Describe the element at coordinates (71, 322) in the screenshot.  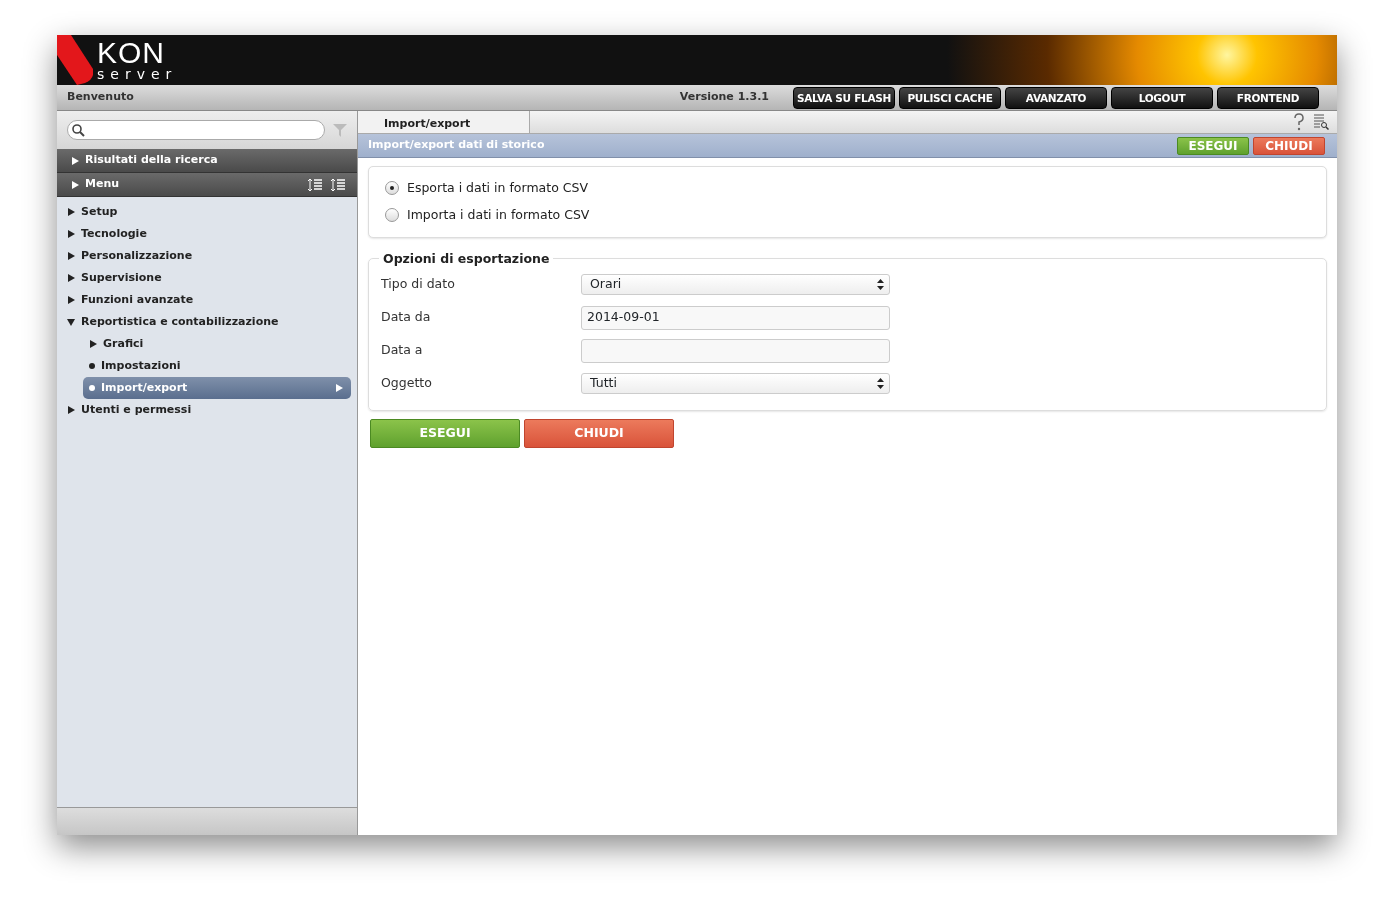
I see `expanded-triangle-icon` at that location.